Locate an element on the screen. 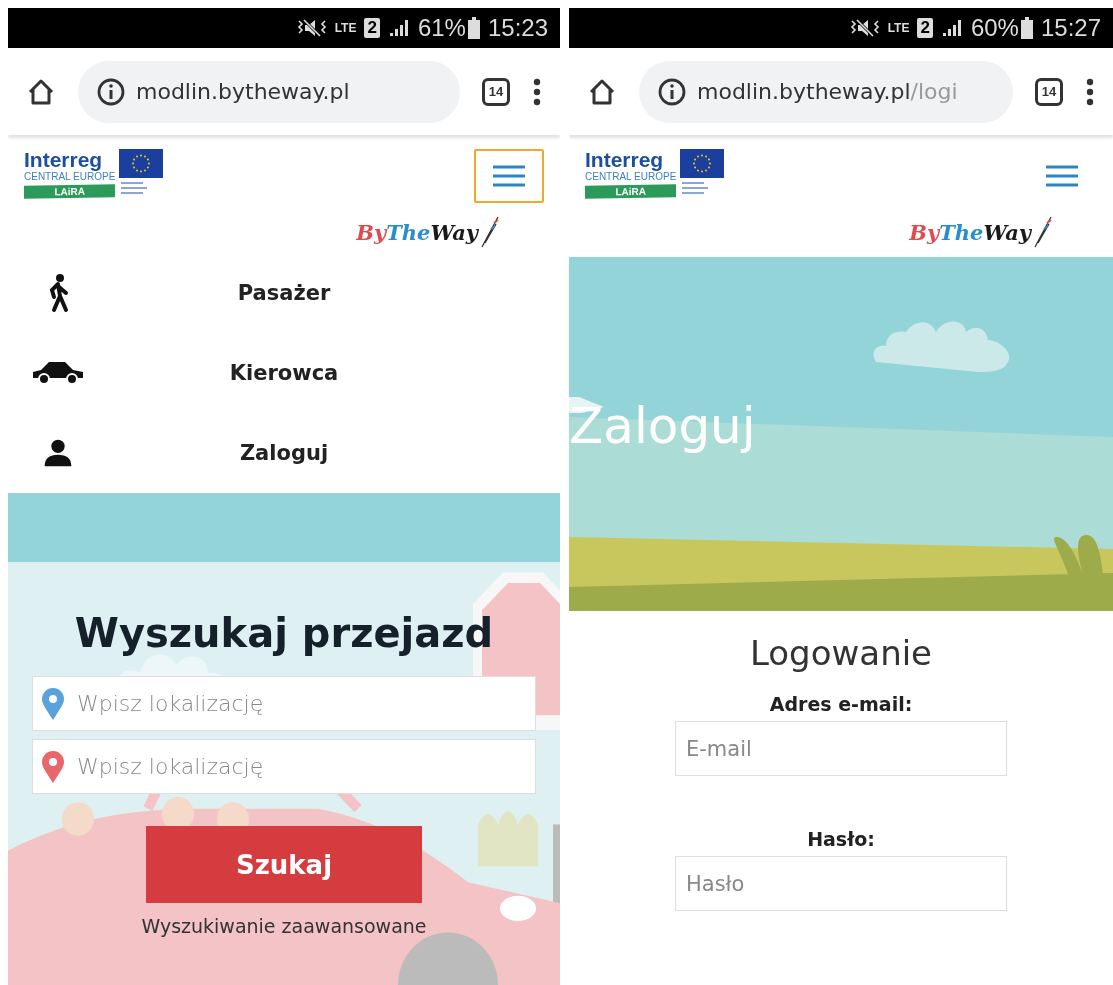 The height and width of the screenshot is (985, 1113). page-title: Zaloguj is located at coordinates (662, 426).